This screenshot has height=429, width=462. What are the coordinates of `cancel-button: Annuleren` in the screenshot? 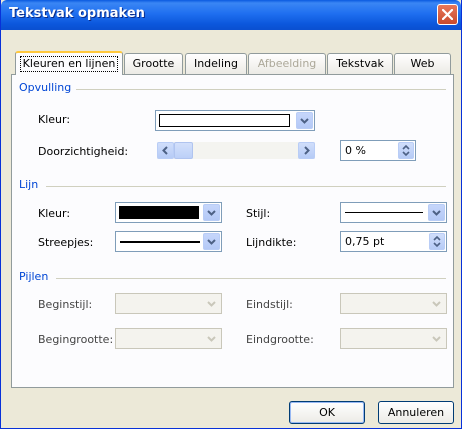 It's located at (416, 412).